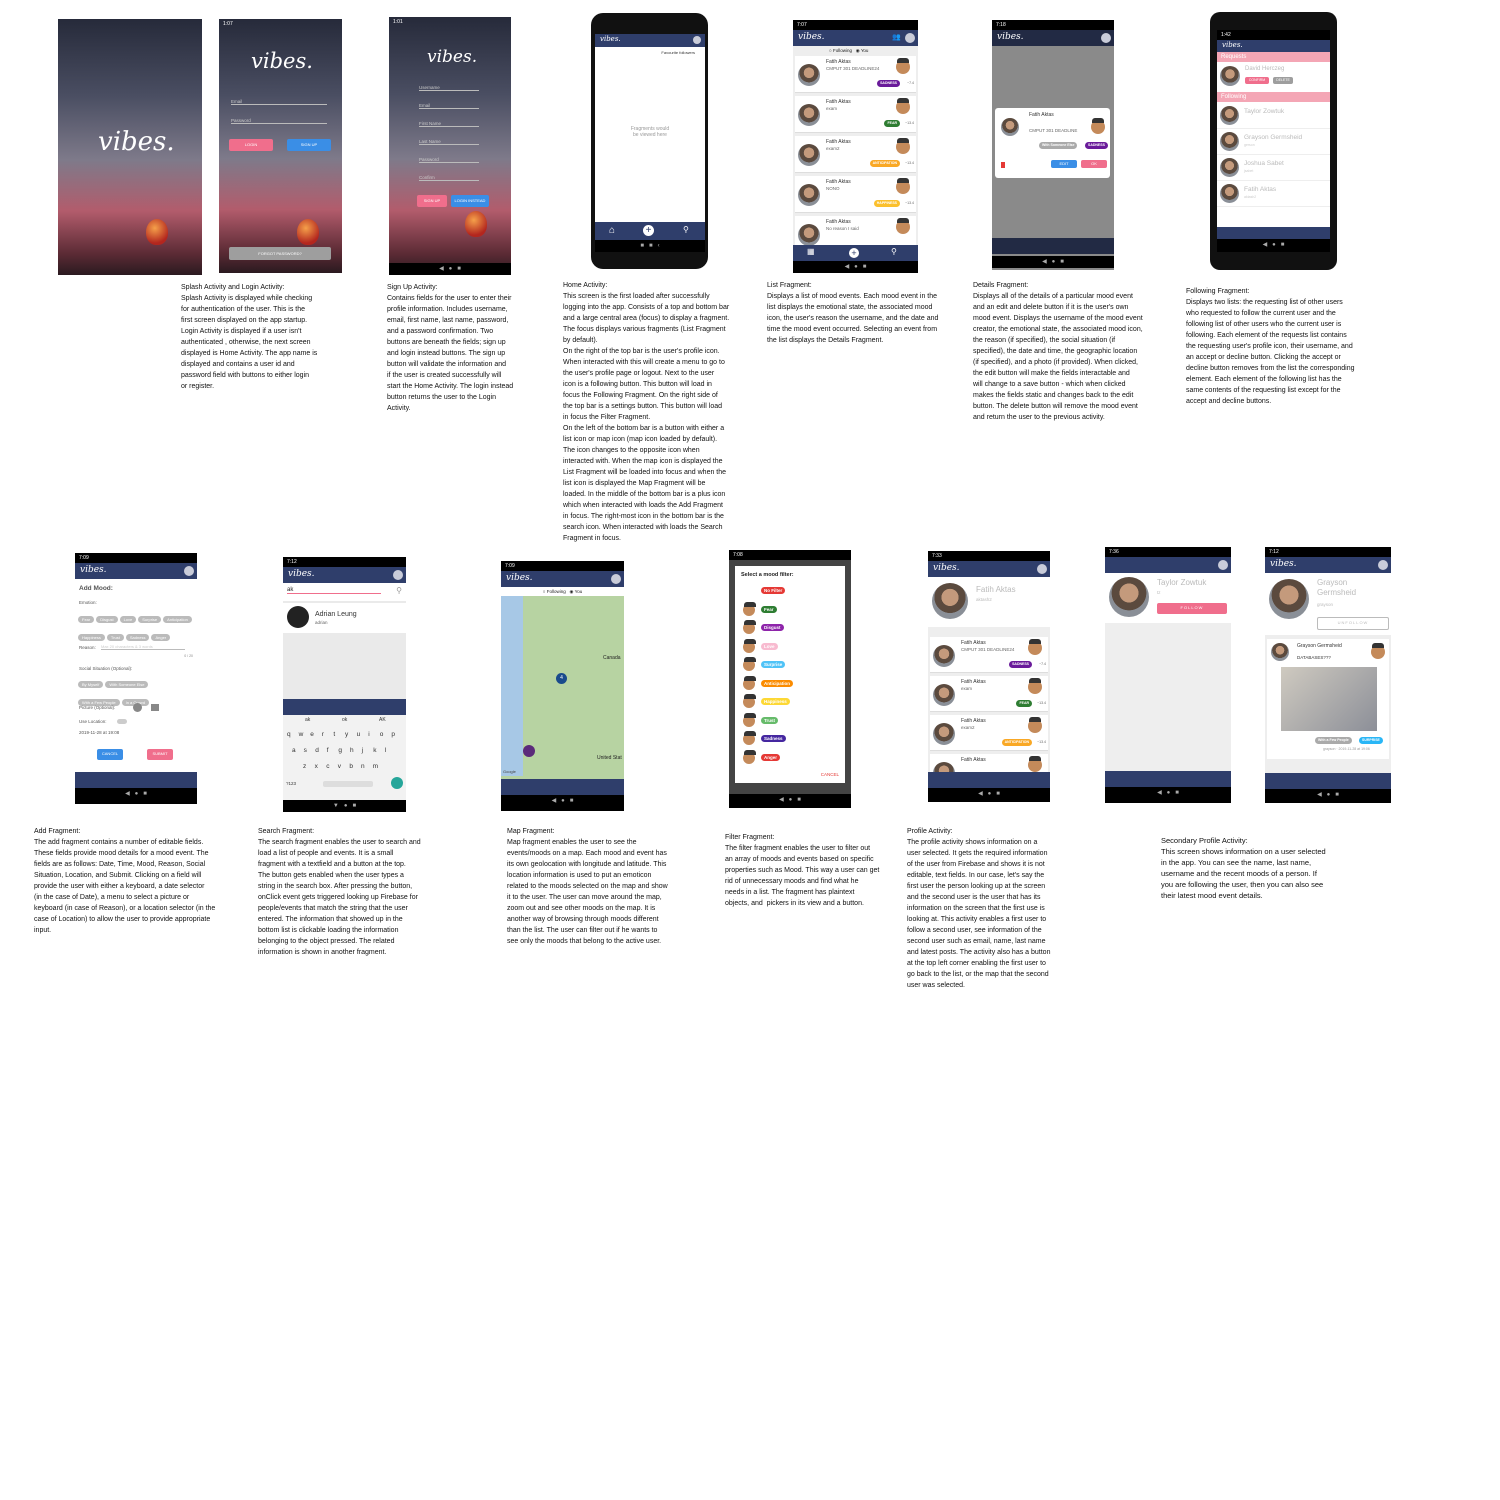 Image resolution: width=1500 pixels, height=1500 pixels. I want to click on mood-card: Fatih Aktas exam FEAR ~13.4, so click(989, 694).